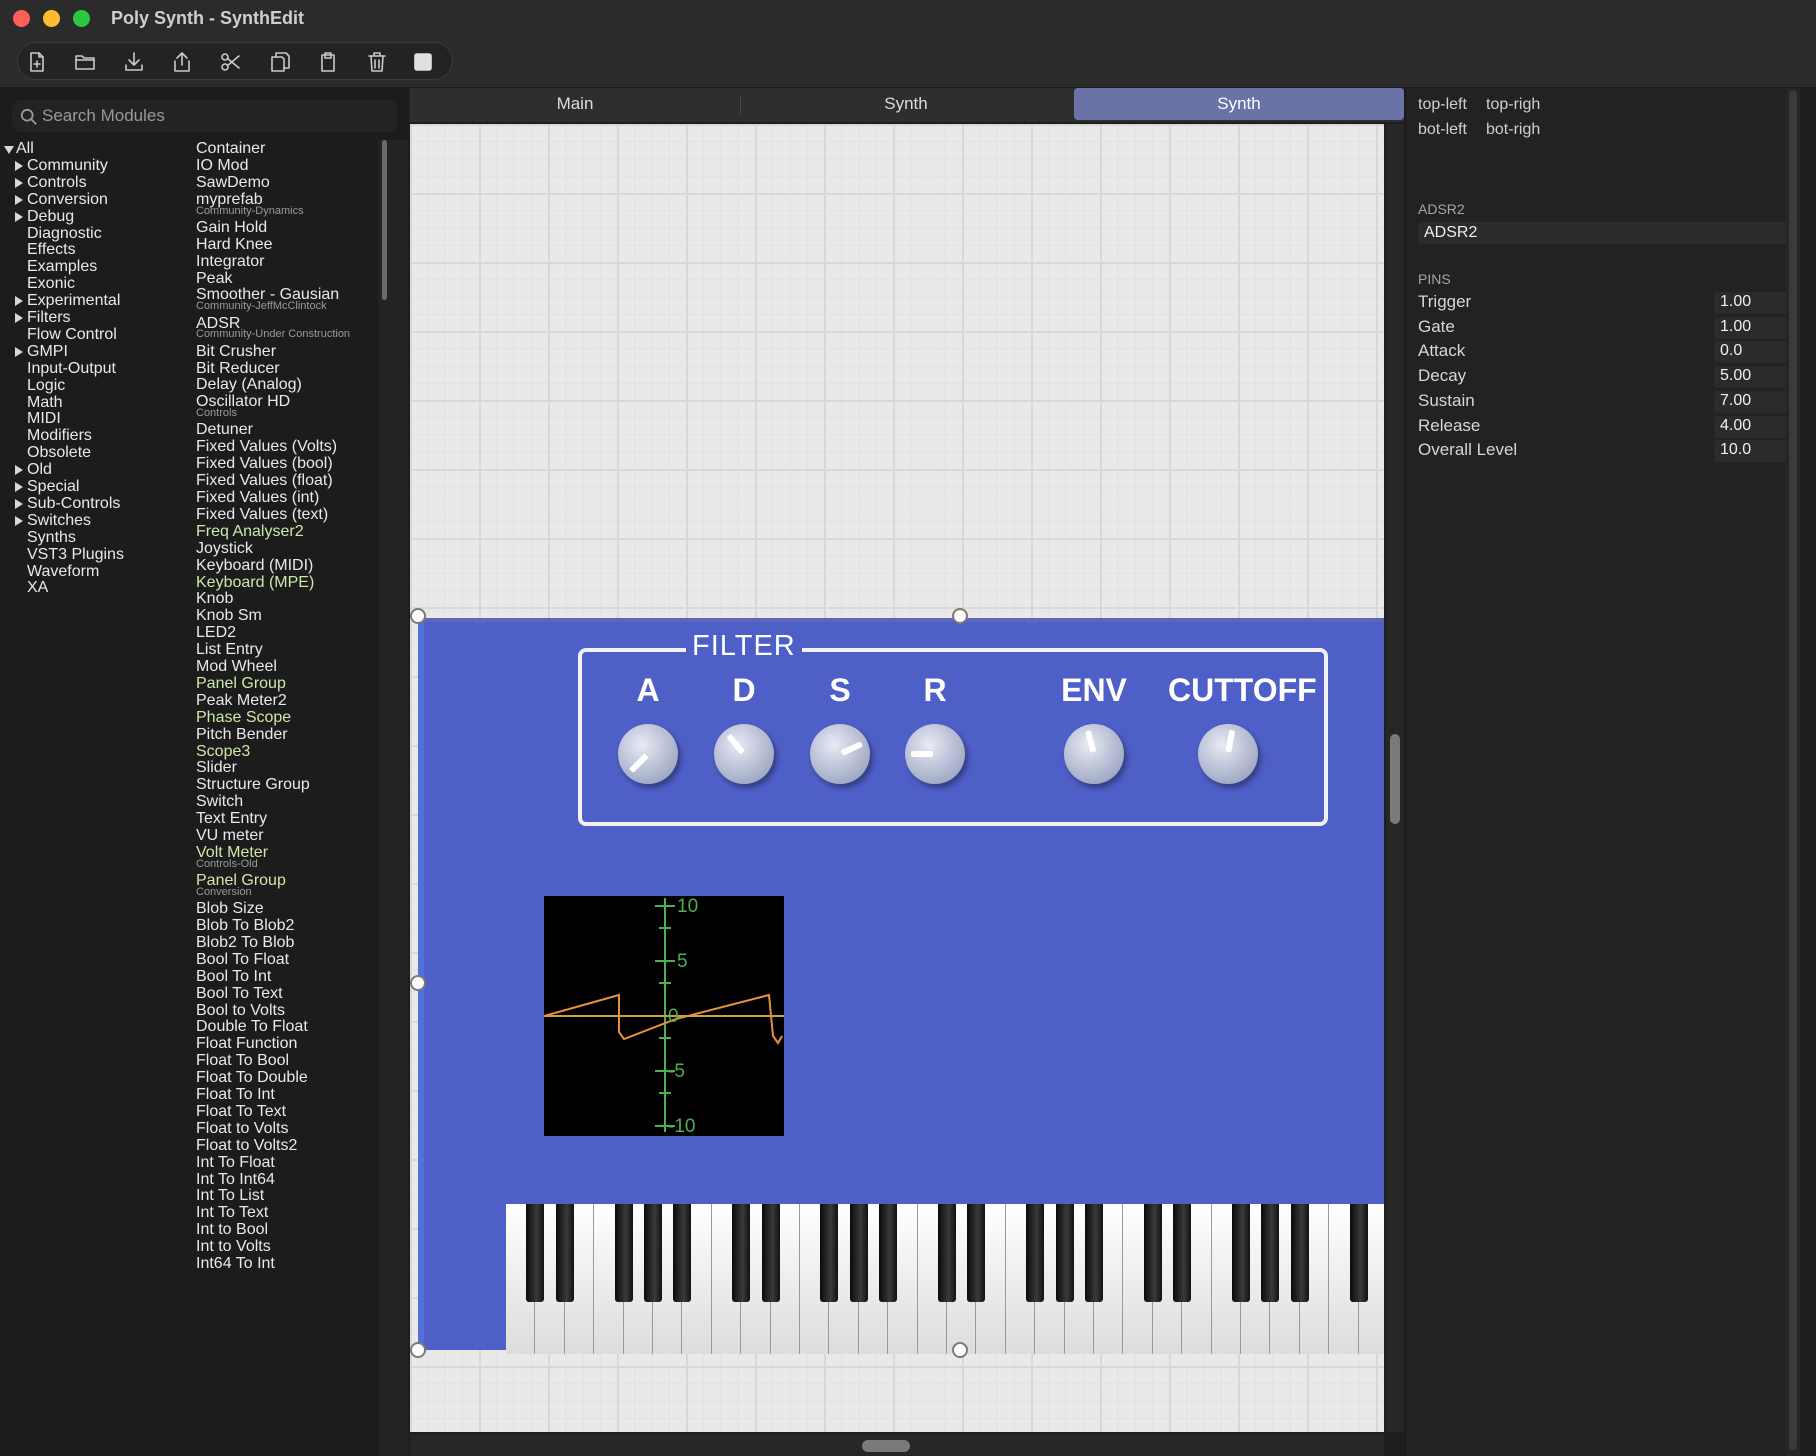 The width and height of the screenshot is (1816, 1456). I want to click on canvas-horizontal-scroll-thumb, so click(886, 1446).